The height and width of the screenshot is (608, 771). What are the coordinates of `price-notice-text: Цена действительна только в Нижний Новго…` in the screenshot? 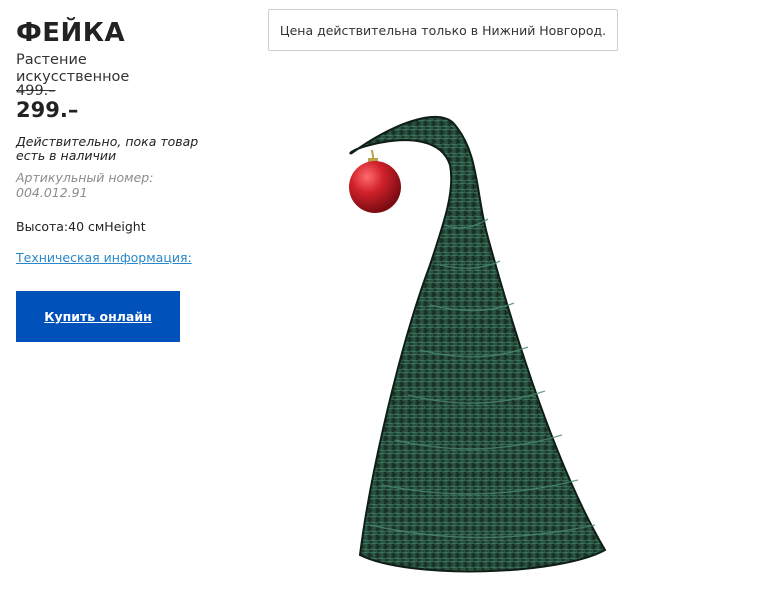 It's located at (443, 30).